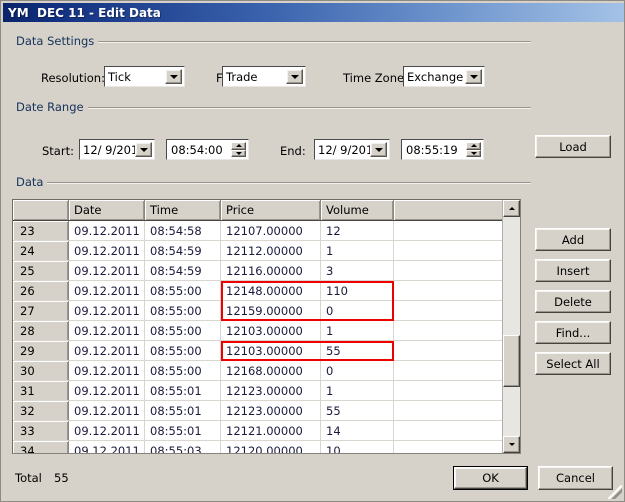 The height and width of the screenshot is (502, 625). What do you see at coordinates (271, 230) in the screenshot?
I see `cell-price: 12107.00000` at bounding box center [271, 230].